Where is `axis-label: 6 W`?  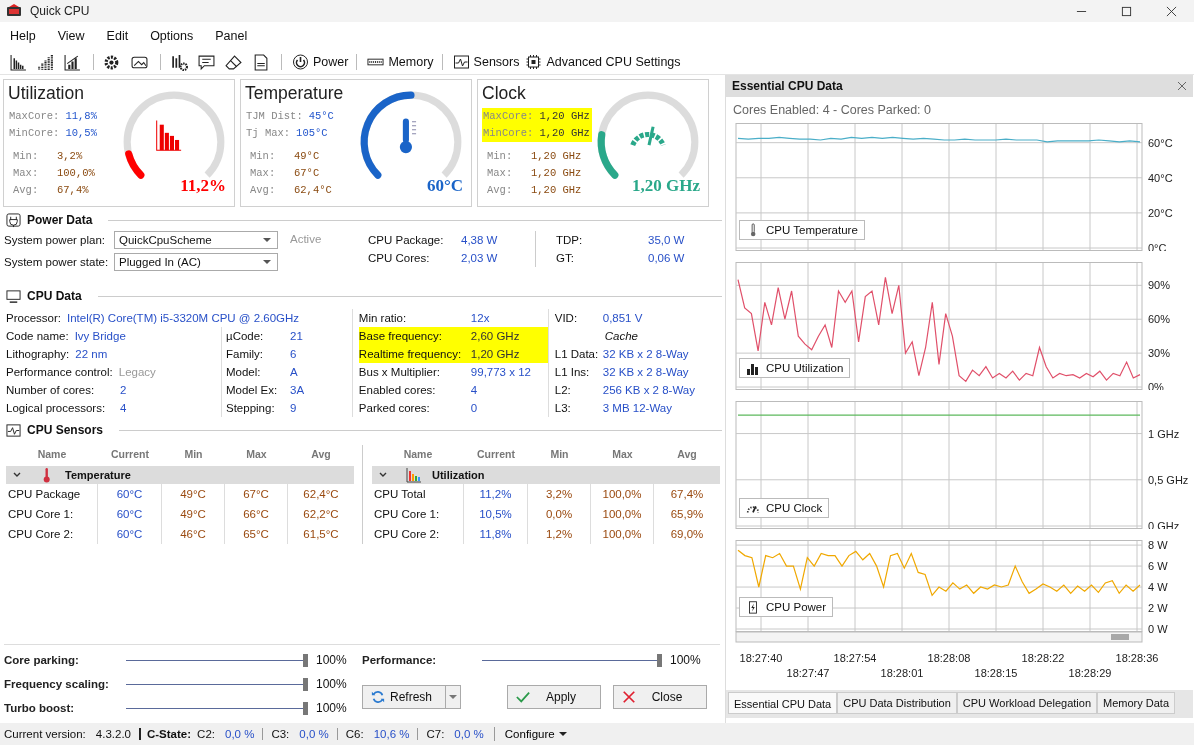
axis-label: 6 W is located at coordinates (1158, 566).